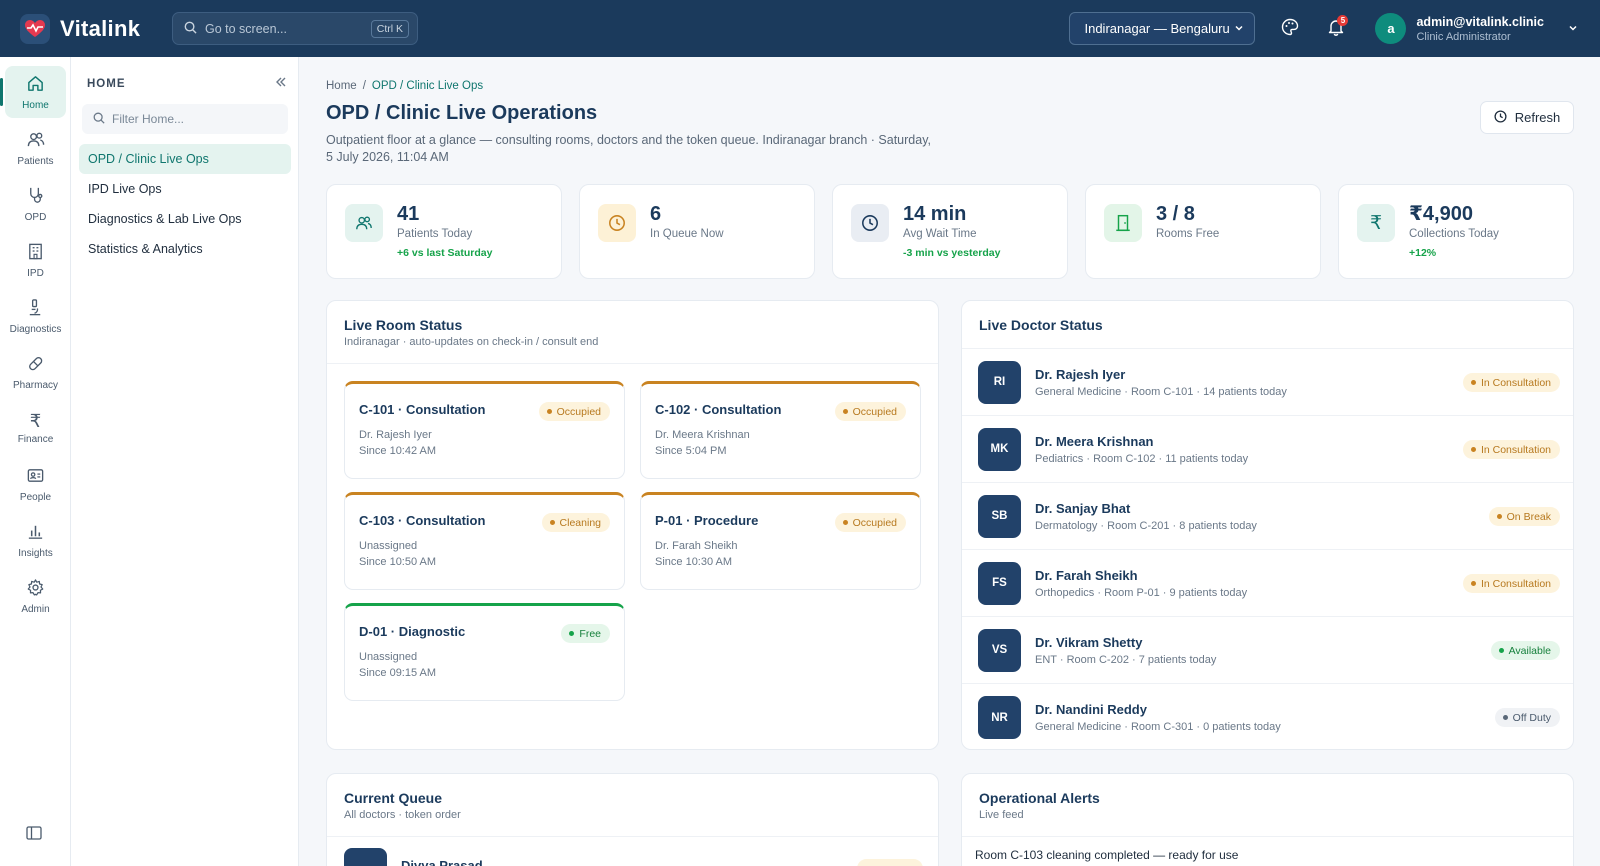  I want to click on kpi-rooms-free: 3 / 8 Rooms Free, so click(1203, 231).